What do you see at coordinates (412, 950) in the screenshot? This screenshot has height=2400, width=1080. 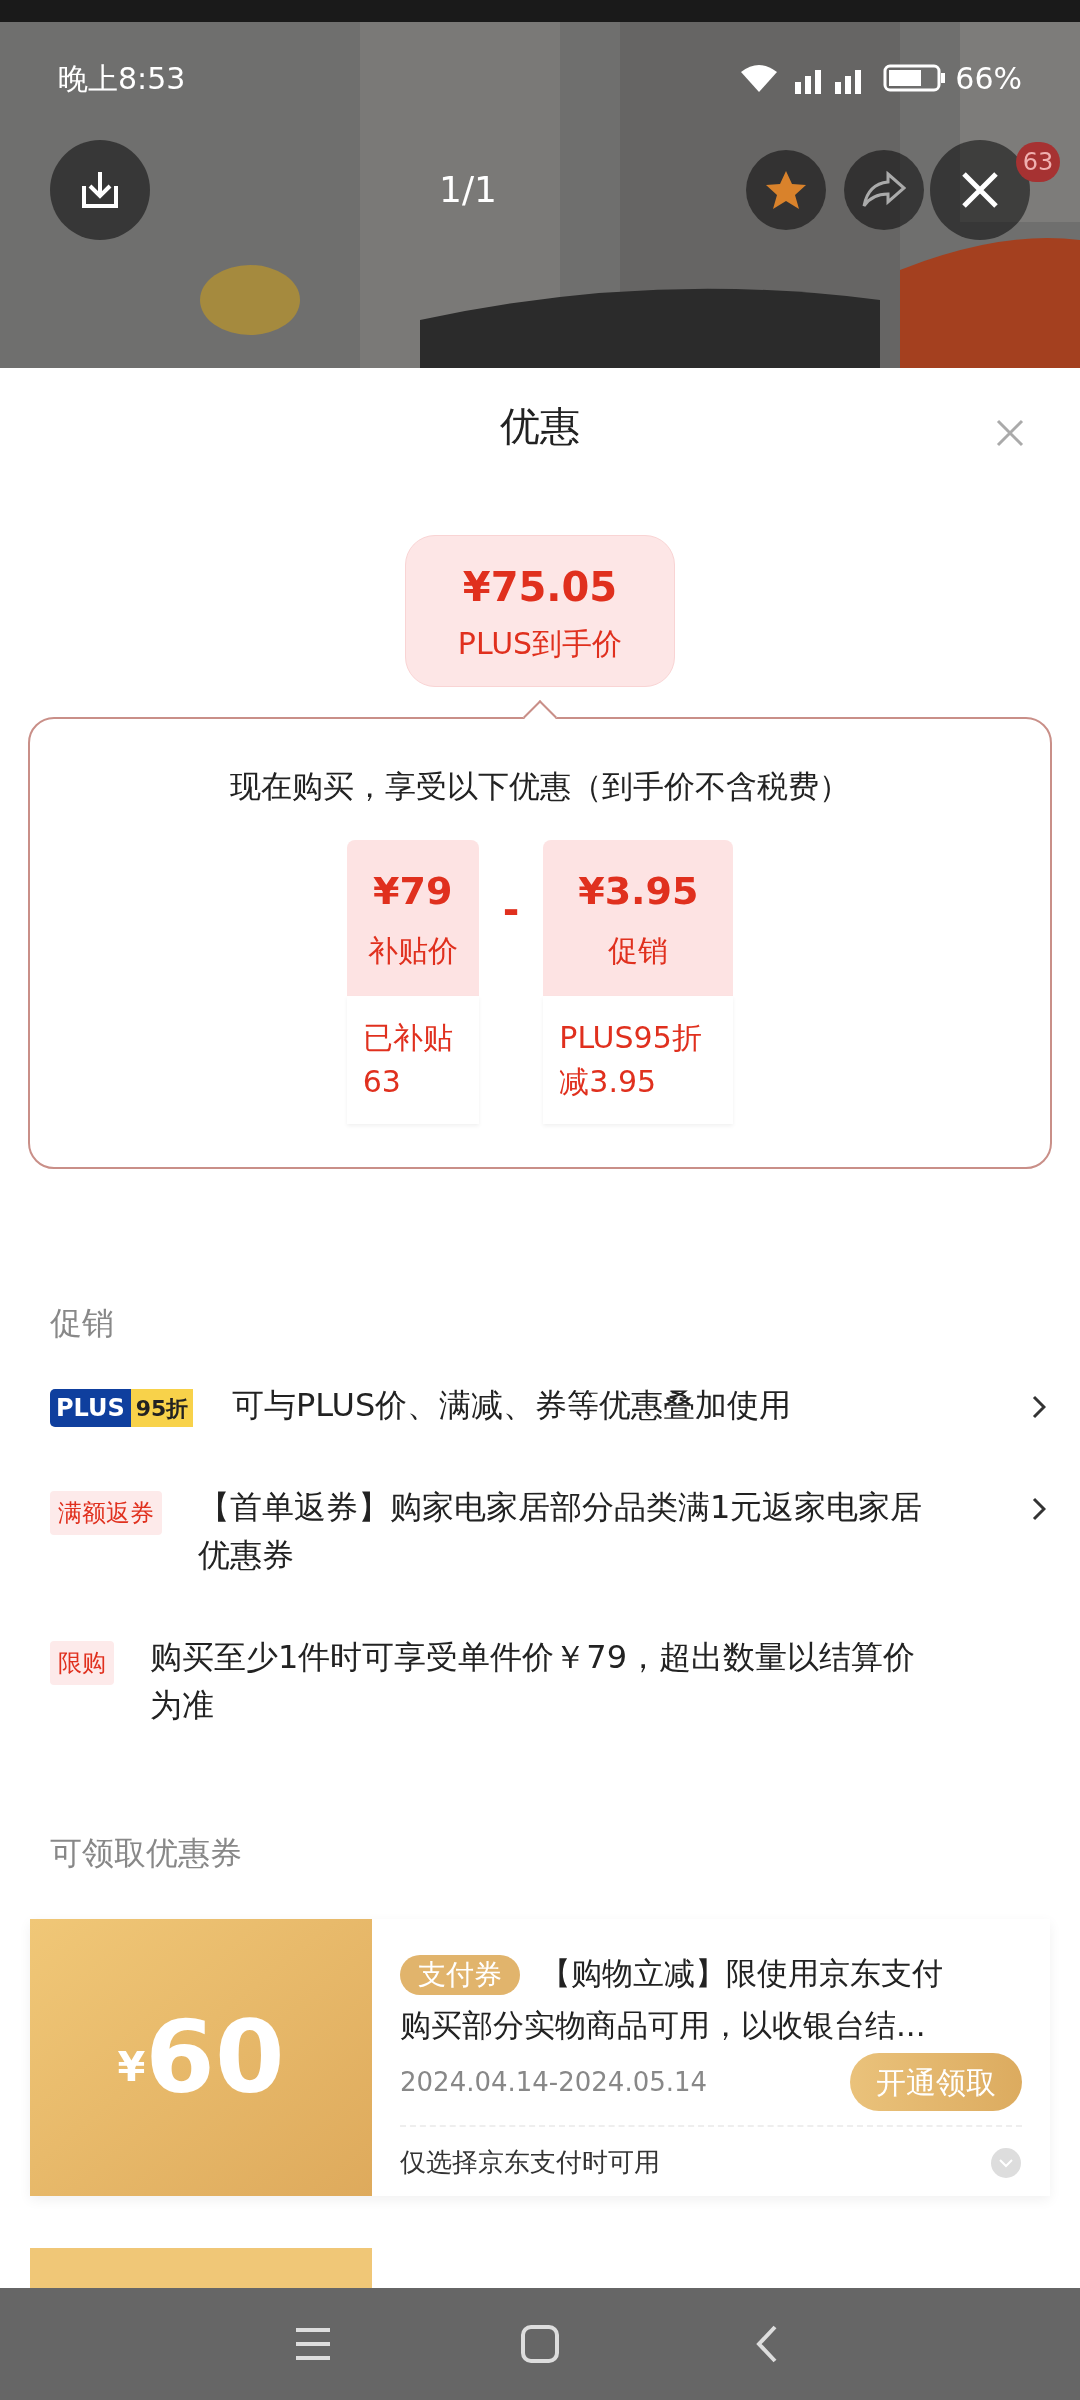 I see `tile-label: 补贴价` at bounding box center [412, 950].